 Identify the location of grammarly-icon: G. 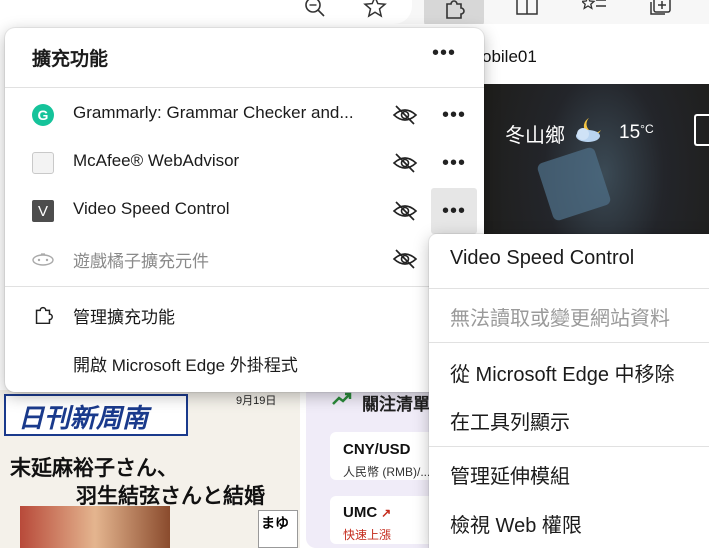
(43, 115).